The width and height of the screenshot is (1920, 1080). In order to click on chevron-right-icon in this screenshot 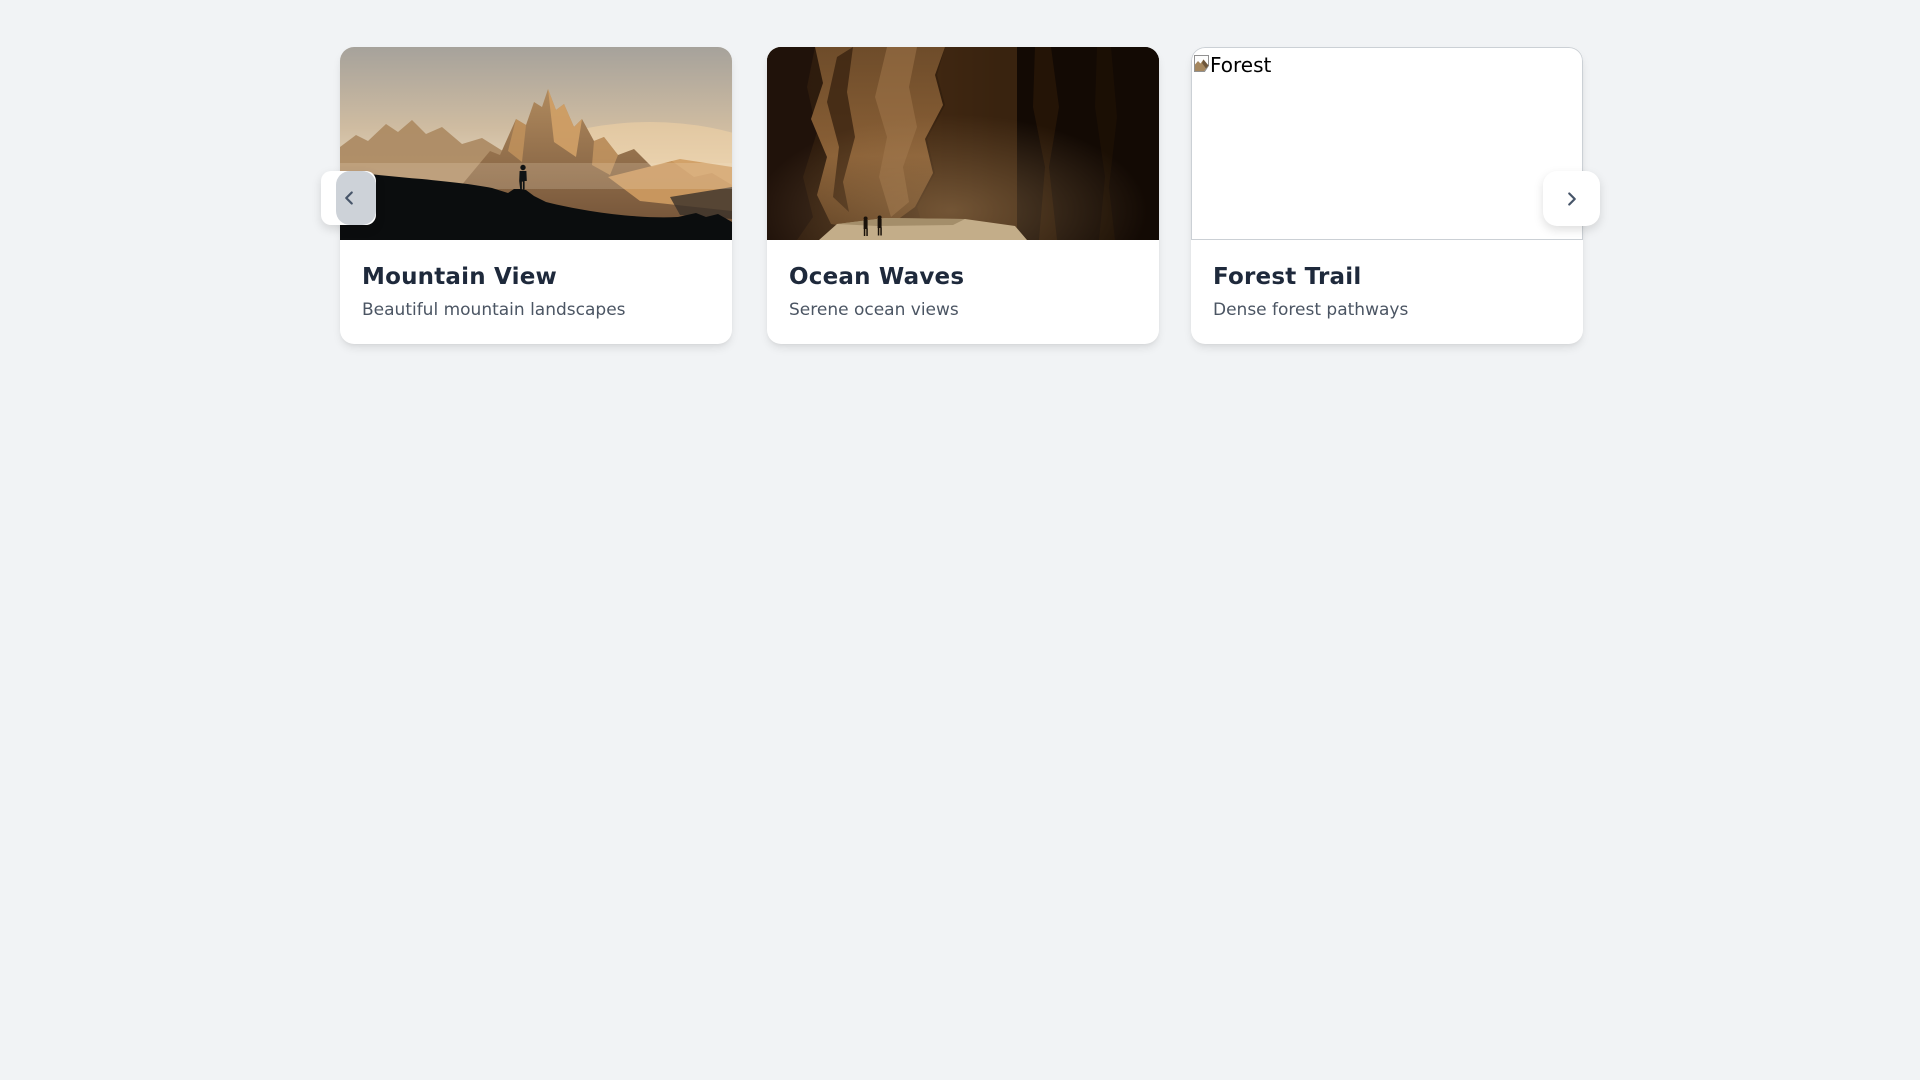, I will do `click(1571, 198)`.